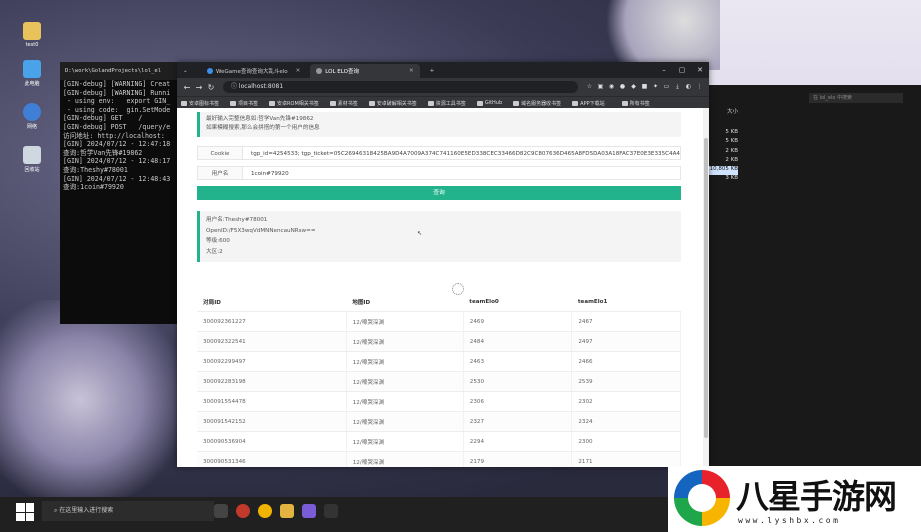 The height and width of the screenshot is (532, 921). I want to click on terminal-line: [GIN-debug] [WARNING] Runni, so click(117, 92).